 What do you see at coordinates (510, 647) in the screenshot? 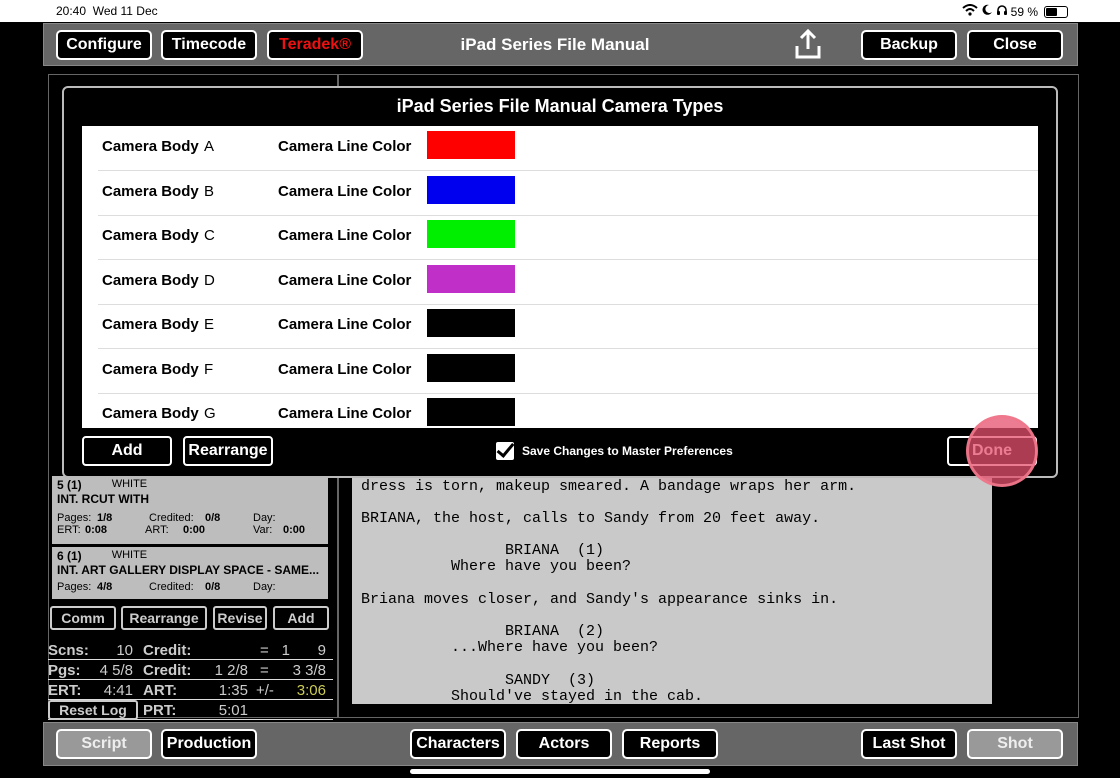
I see `script-line: ...Where have you been?` at bounding box center [510, 647].